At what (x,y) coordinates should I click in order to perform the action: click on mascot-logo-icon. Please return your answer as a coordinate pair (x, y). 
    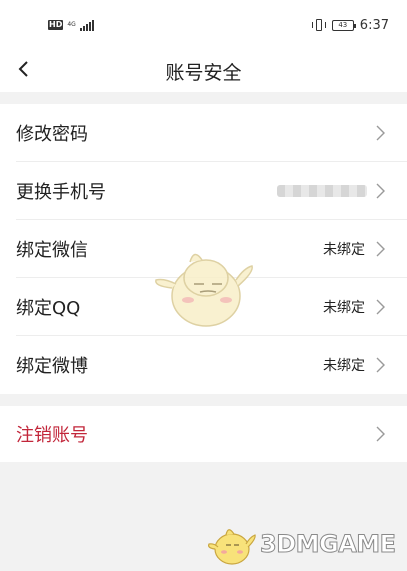
    Looking at the image, I should click on (232, 547).